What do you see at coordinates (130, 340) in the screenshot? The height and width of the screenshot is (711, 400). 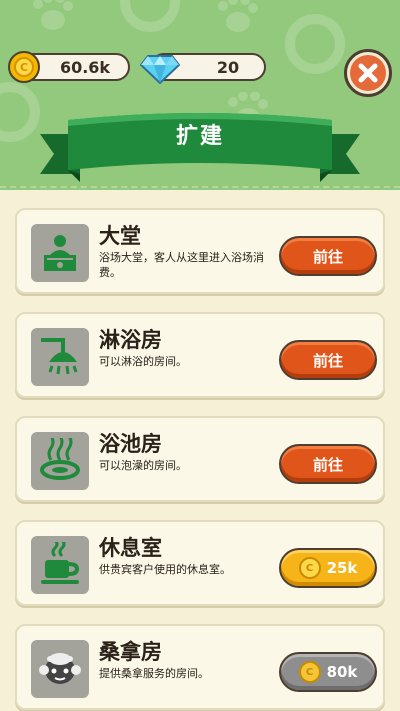 I see `room-title: 淋浴房` at bounding box center [130, 340].